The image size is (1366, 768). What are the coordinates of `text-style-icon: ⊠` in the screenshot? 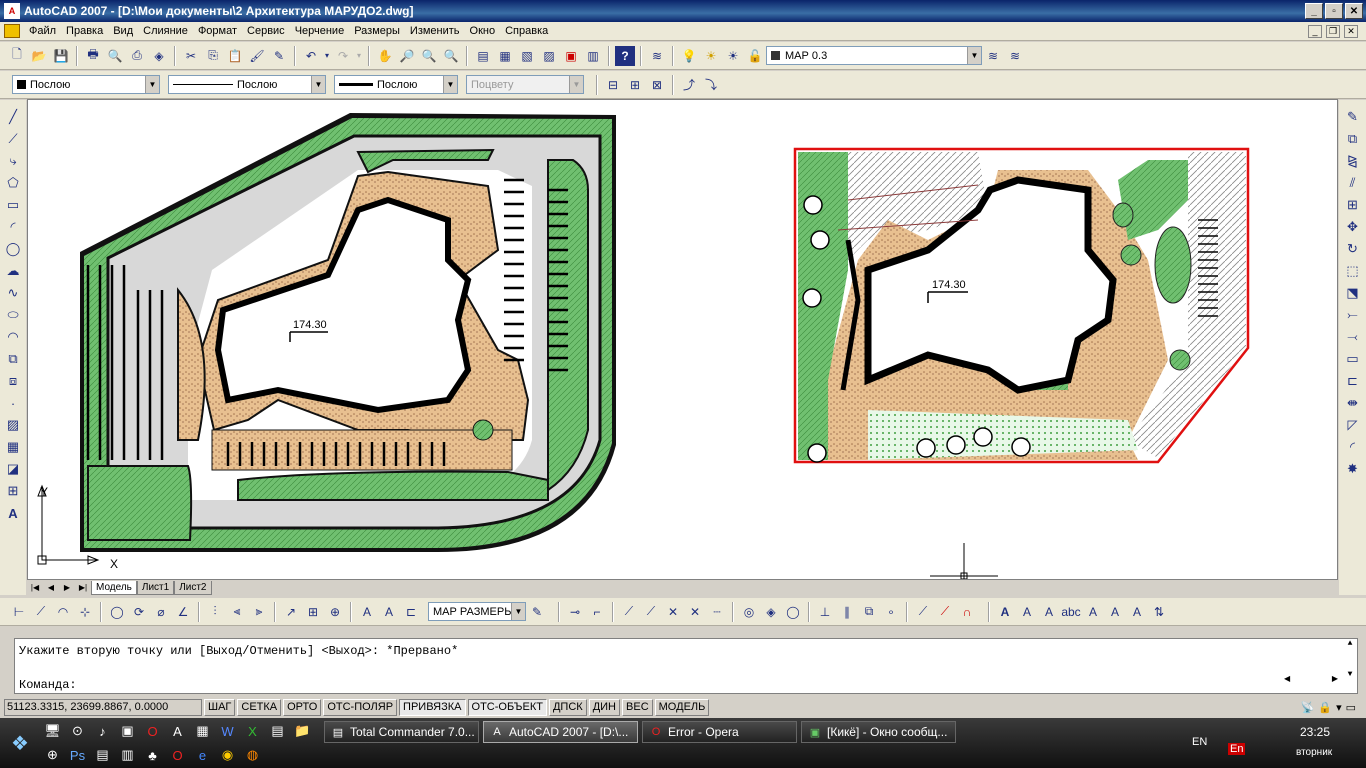 It's located at (657, 85).